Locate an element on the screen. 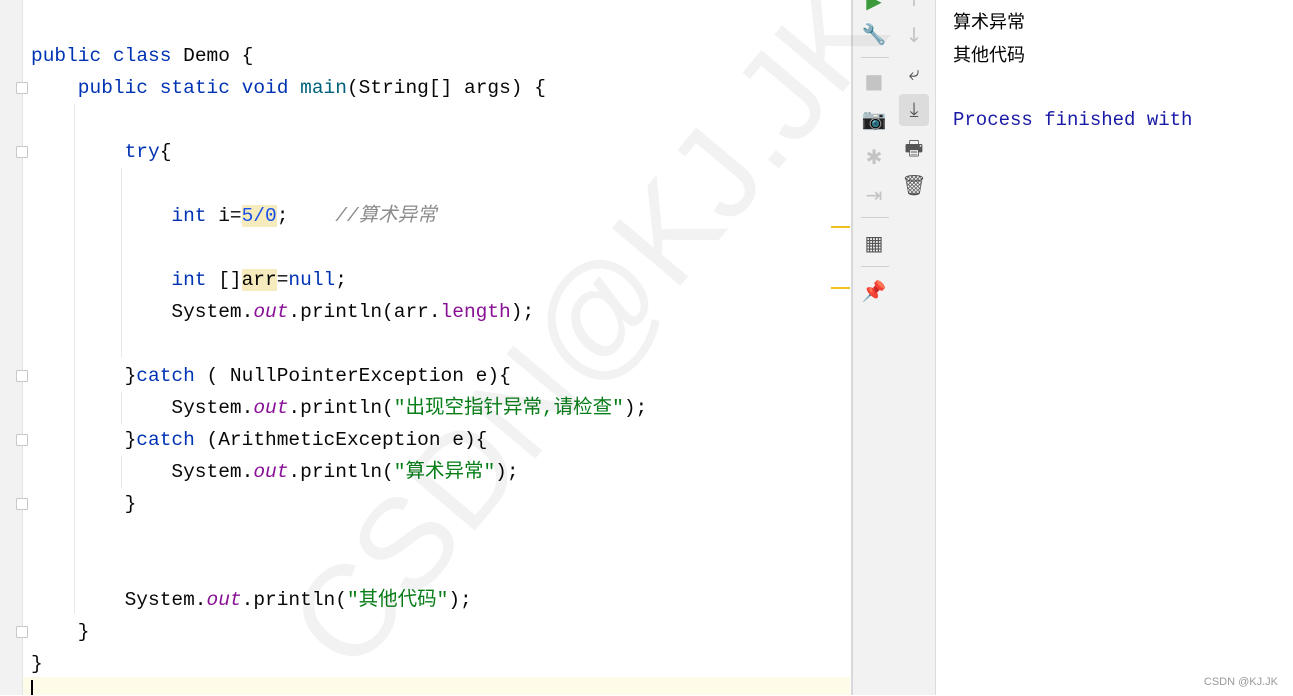 This screenshot has height=696, width=1293. console-line: 其他代码 is located at coordinates (989, 55).